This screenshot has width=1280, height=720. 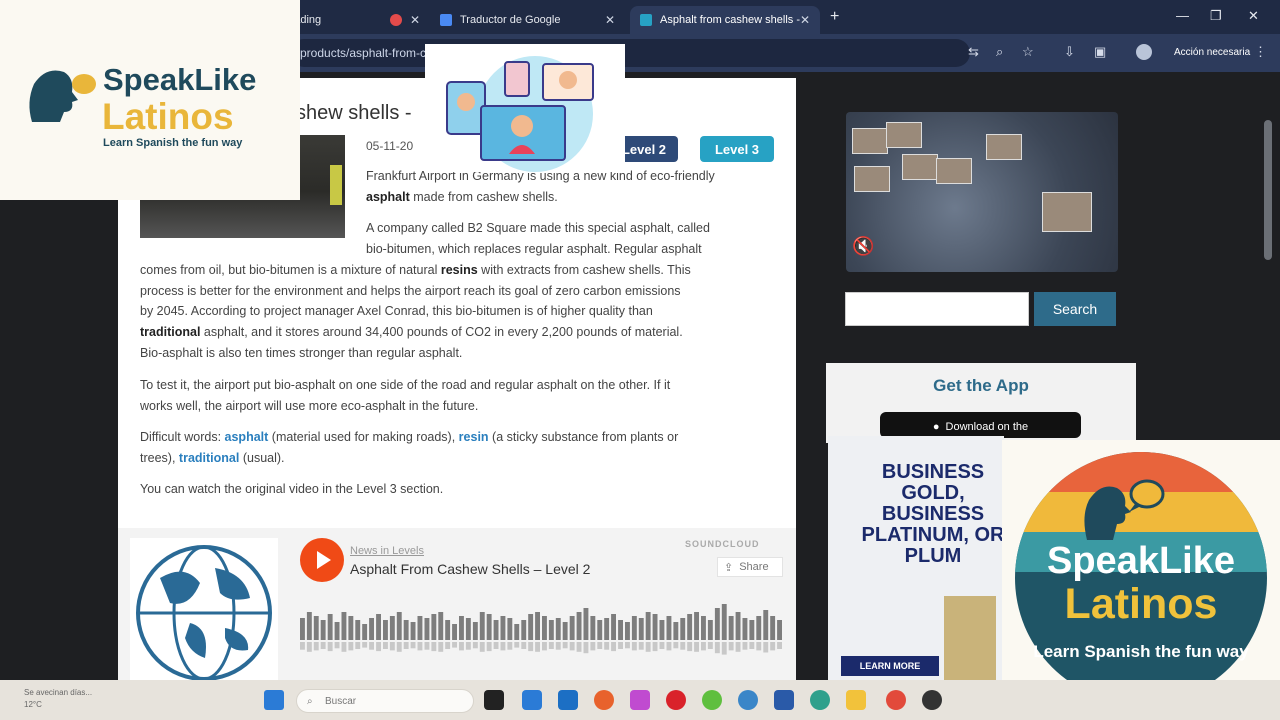 What do you see at coordinates (1216, 16) in the screenshot?
I see `restore-icon: ❐` at bounding box center [1216, 16].